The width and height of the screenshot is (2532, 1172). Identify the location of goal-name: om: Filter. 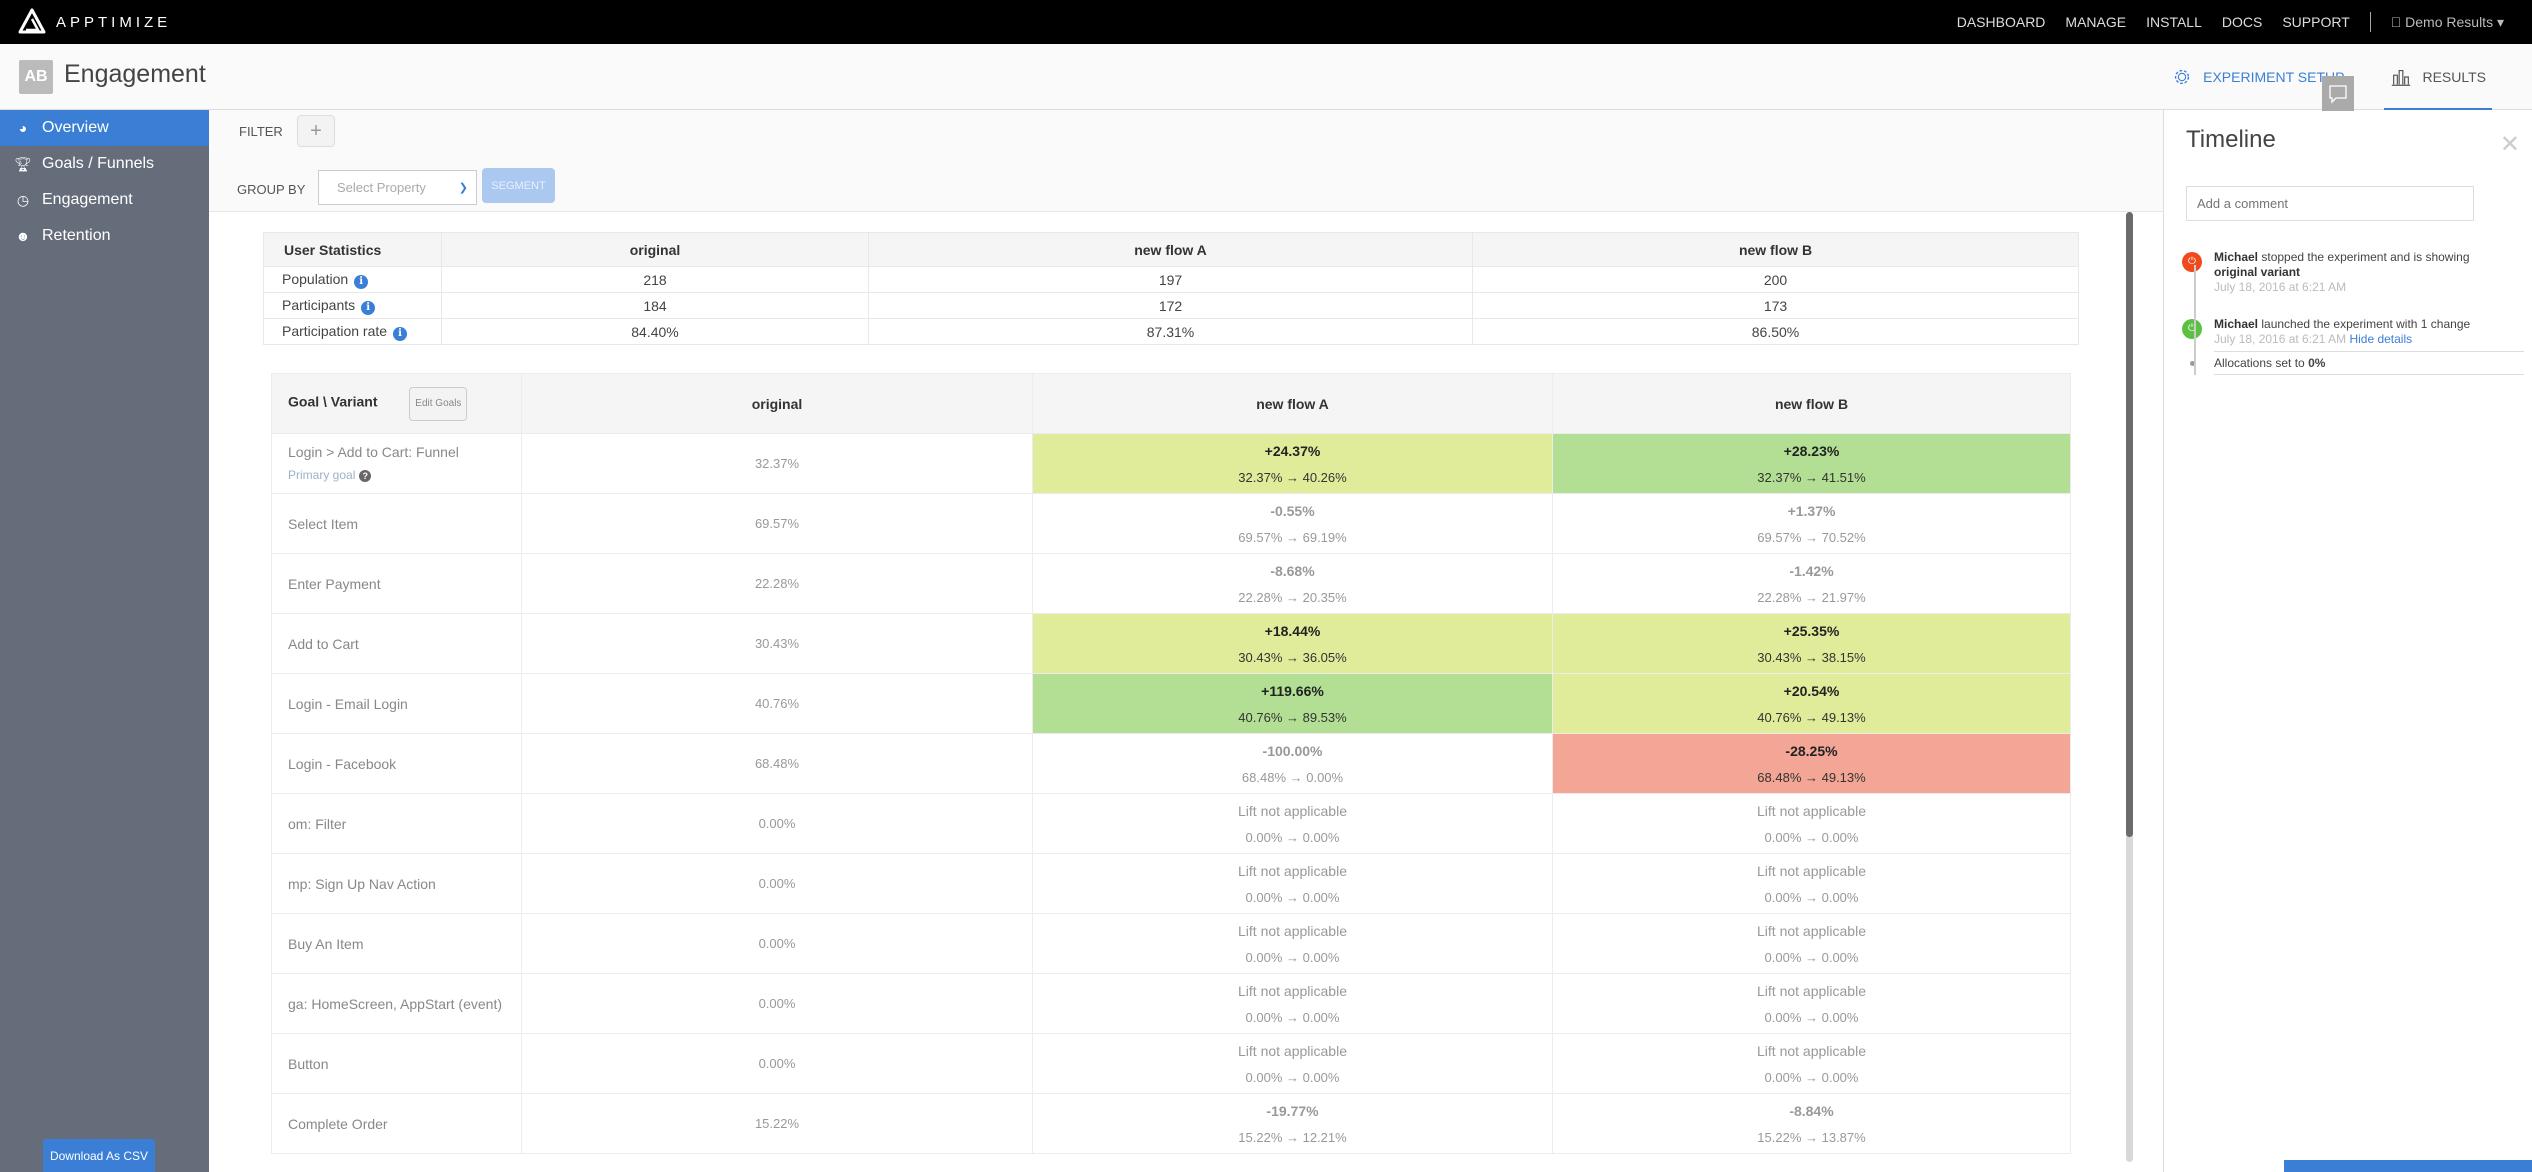
(317, 823).